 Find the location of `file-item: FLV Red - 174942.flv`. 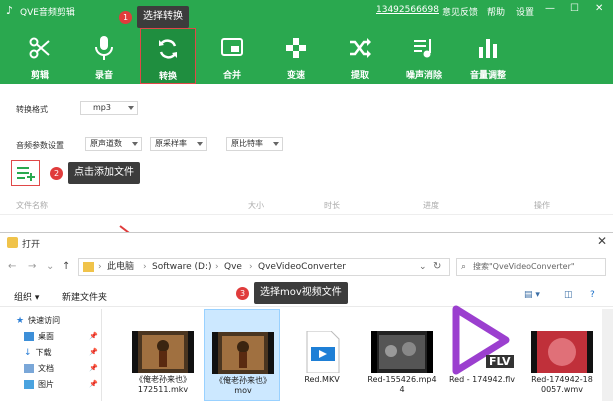

file-item: FLV Red - 174942.flv is located at coordinates (482, 353).